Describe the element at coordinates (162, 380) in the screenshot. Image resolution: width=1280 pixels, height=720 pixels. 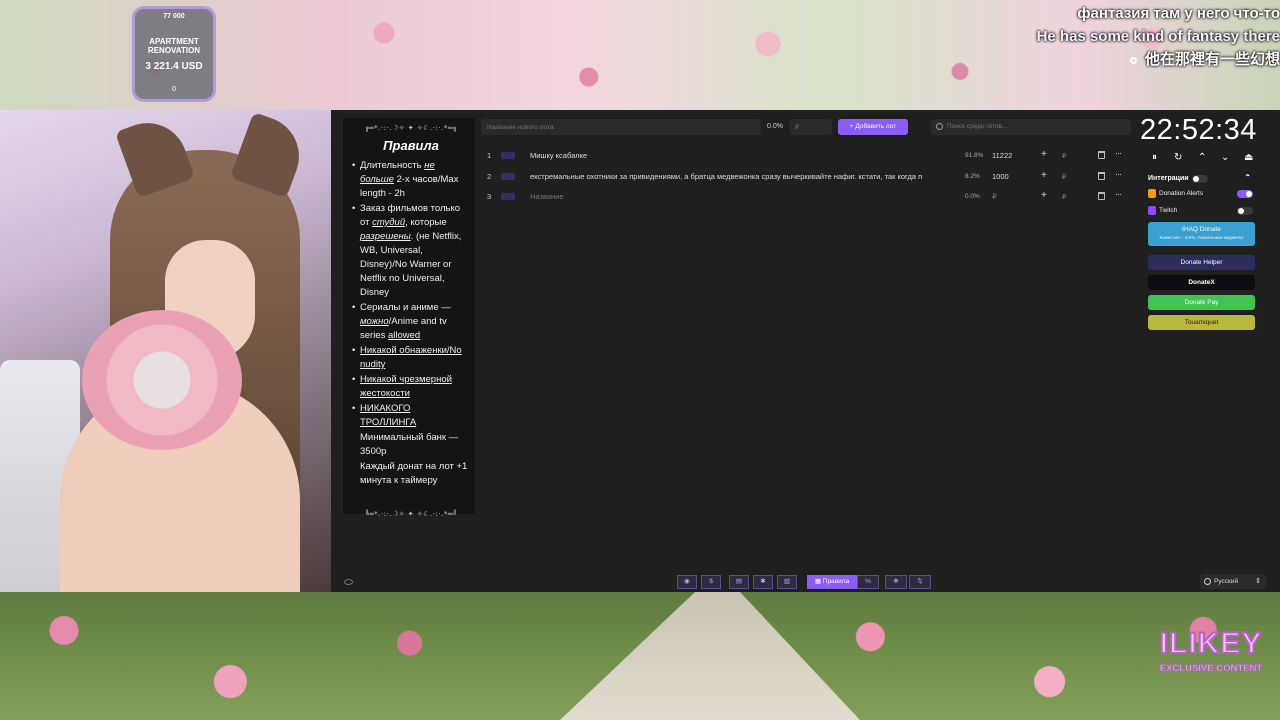
I see `webcam-mirror` at that location.